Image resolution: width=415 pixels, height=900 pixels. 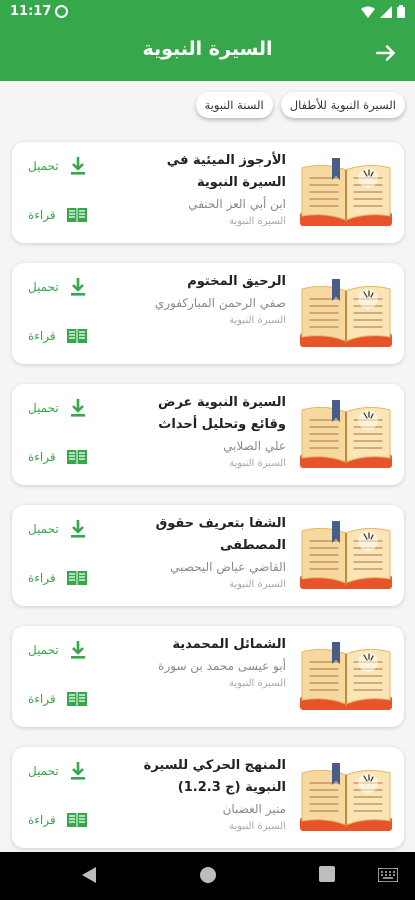 What do you see at coordinates (342, 105) in the screenshot?
I see `chip-seerah-kids: السيرة النبوية للأطفال` at bounding box center [342, 105].